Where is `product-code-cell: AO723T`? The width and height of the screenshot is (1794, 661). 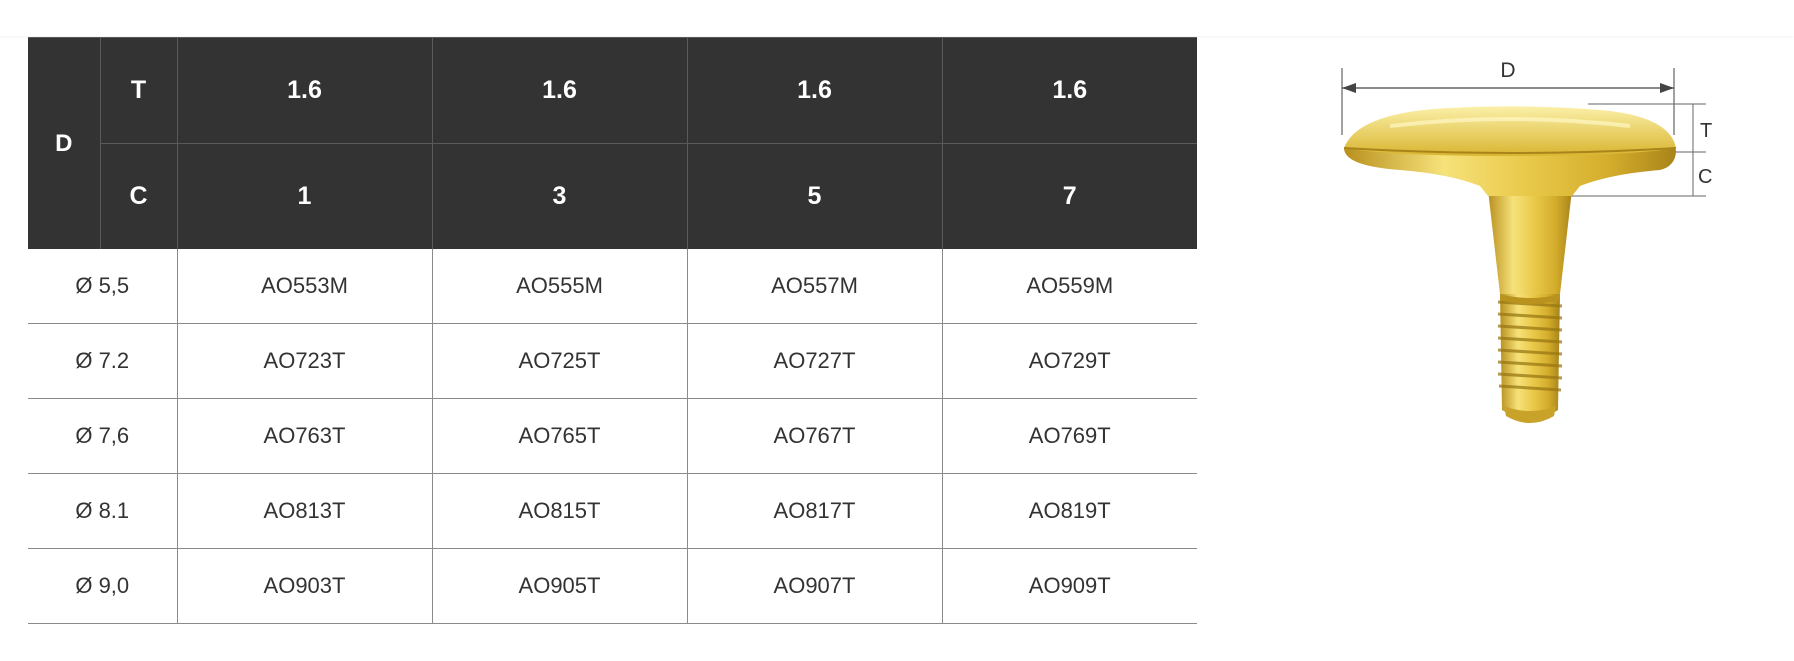
product-code-cell: AO723T is located at coordinates (304, 361).